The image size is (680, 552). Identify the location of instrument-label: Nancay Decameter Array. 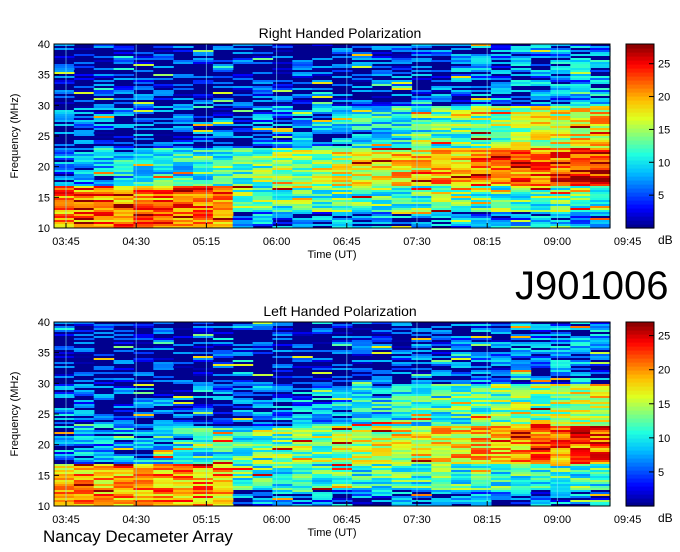
(138, 536).